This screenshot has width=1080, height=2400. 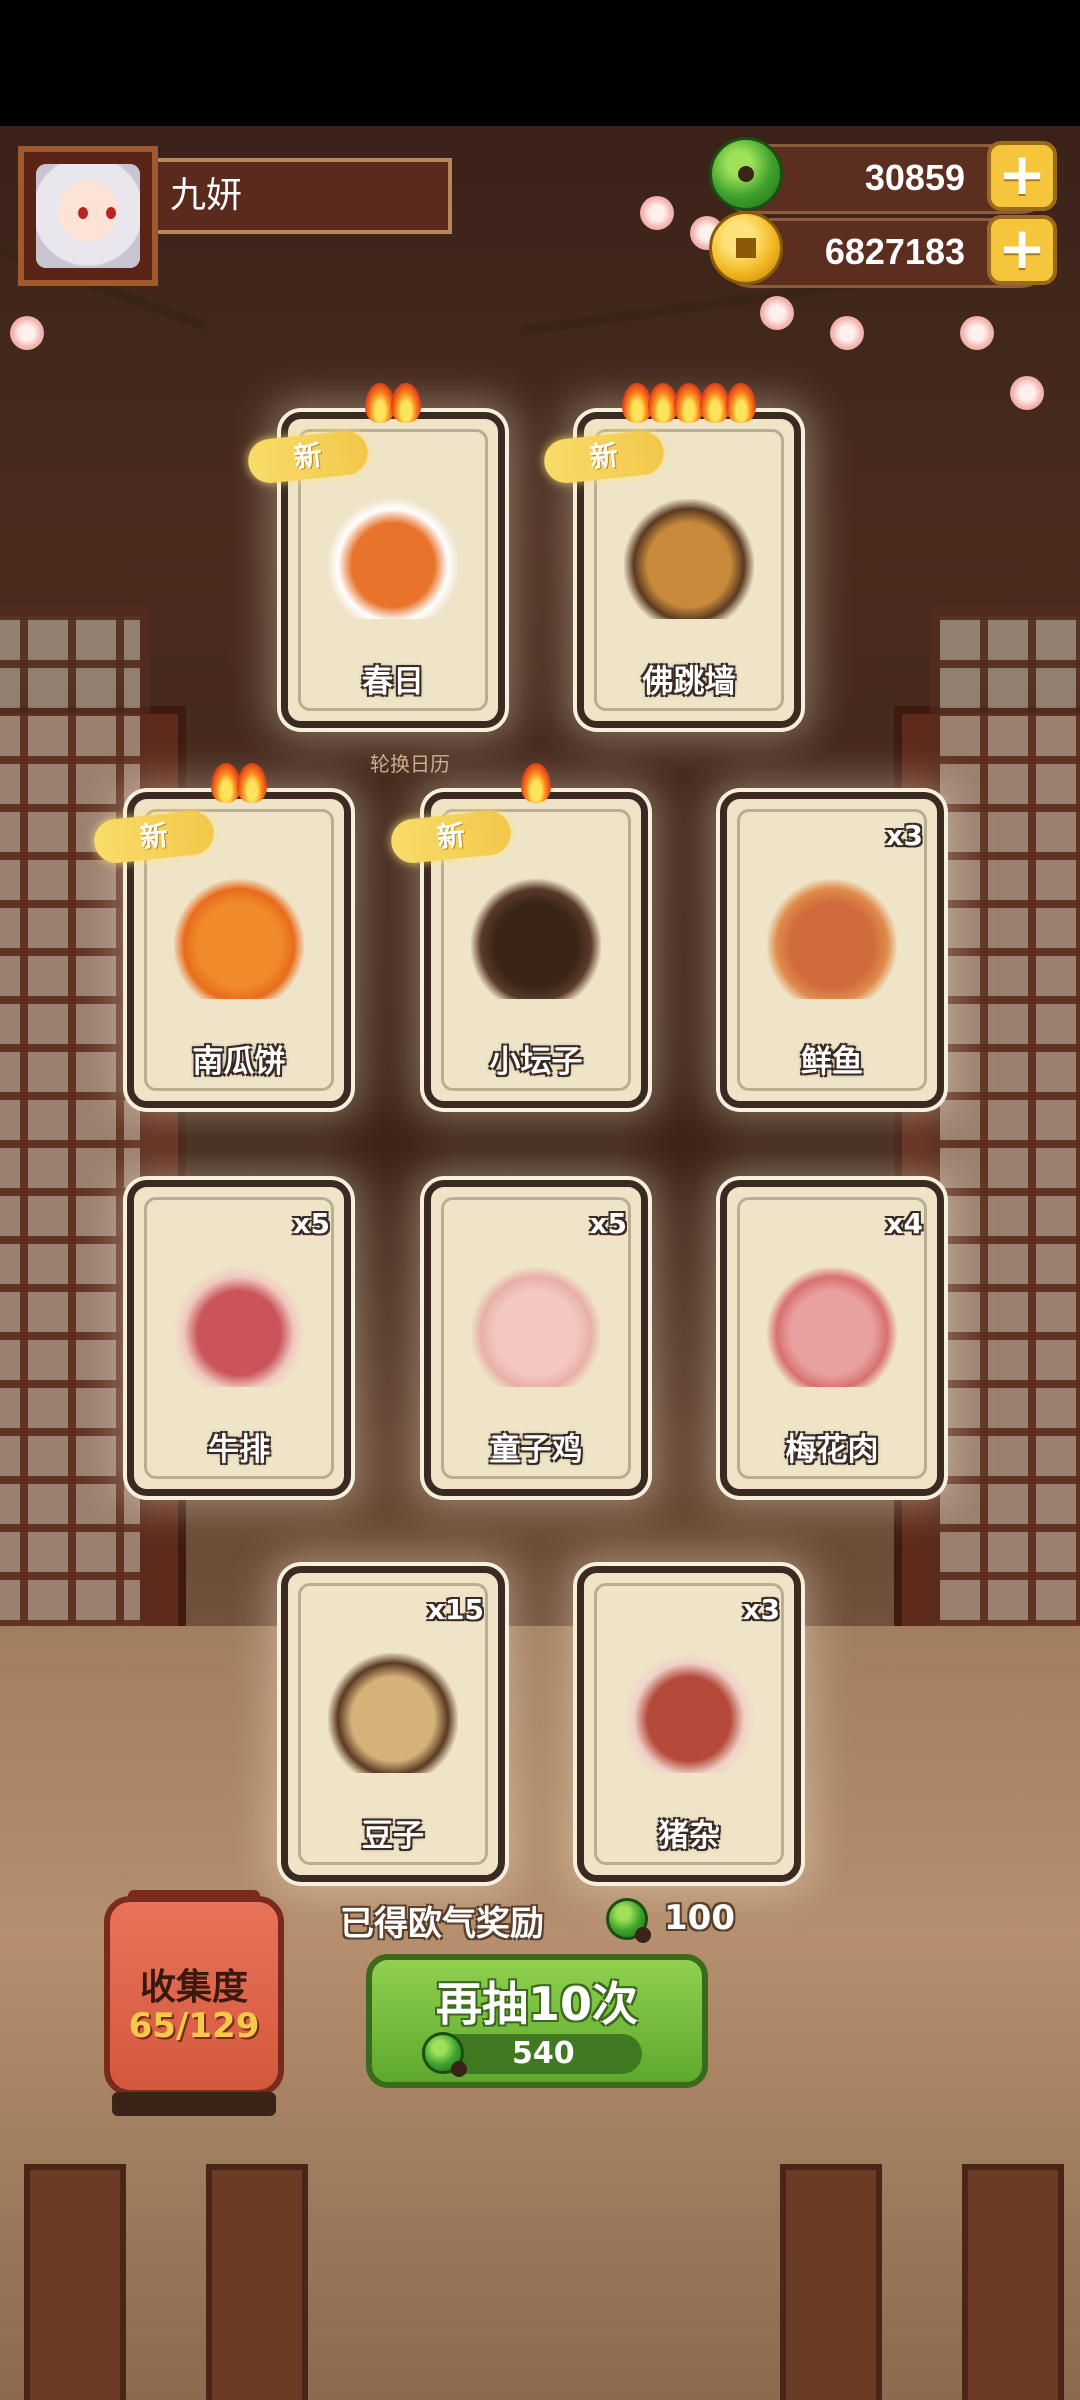 I want to click on collection-label: 收集度, so click(x=193, y=1987).